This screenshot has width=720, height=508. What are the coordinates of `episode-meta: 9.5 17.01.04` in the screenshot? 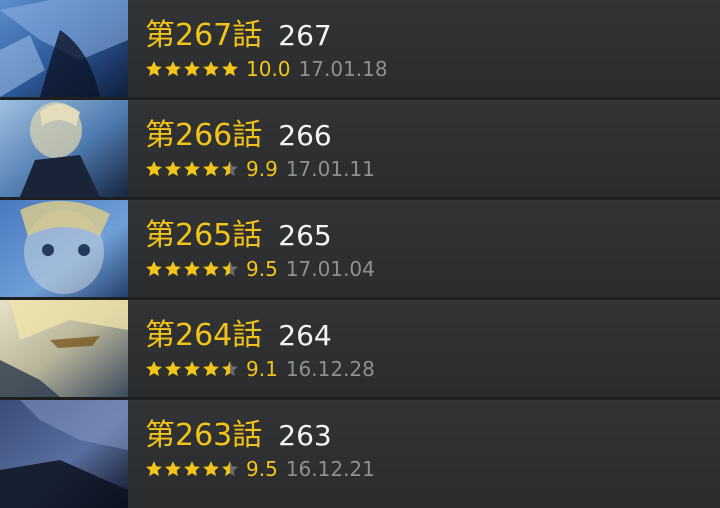 It's located at (260, 269).